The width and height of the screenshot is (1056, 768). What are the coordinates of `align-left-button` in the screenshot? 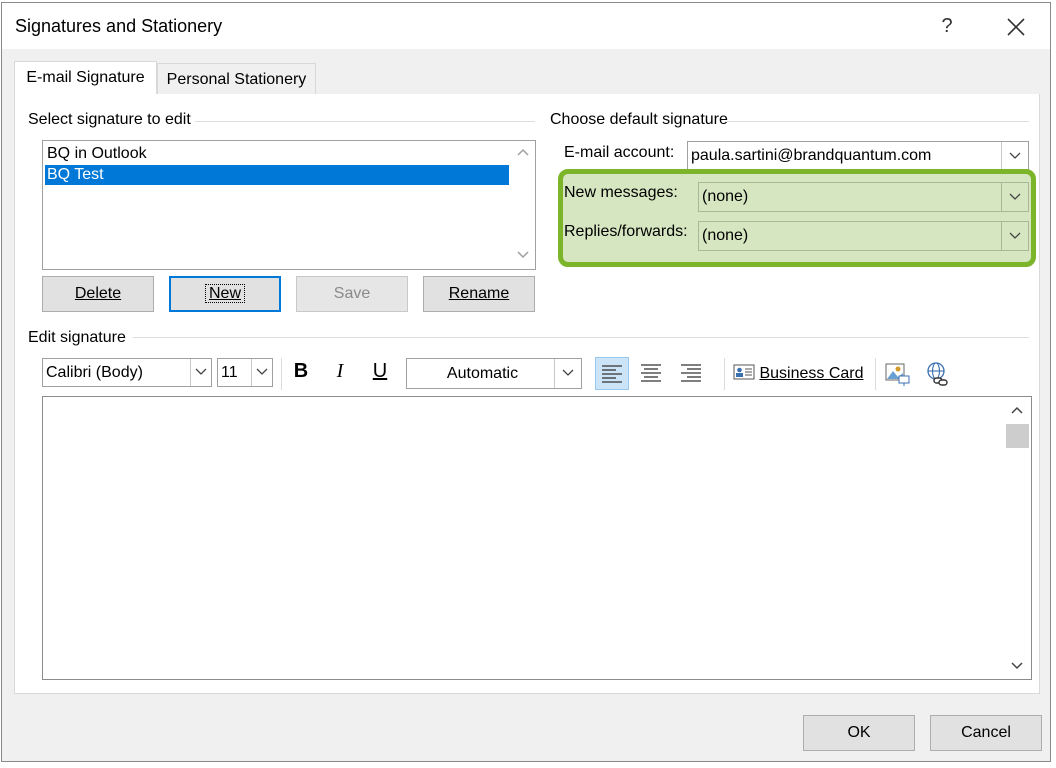 It's located at (612, 373).